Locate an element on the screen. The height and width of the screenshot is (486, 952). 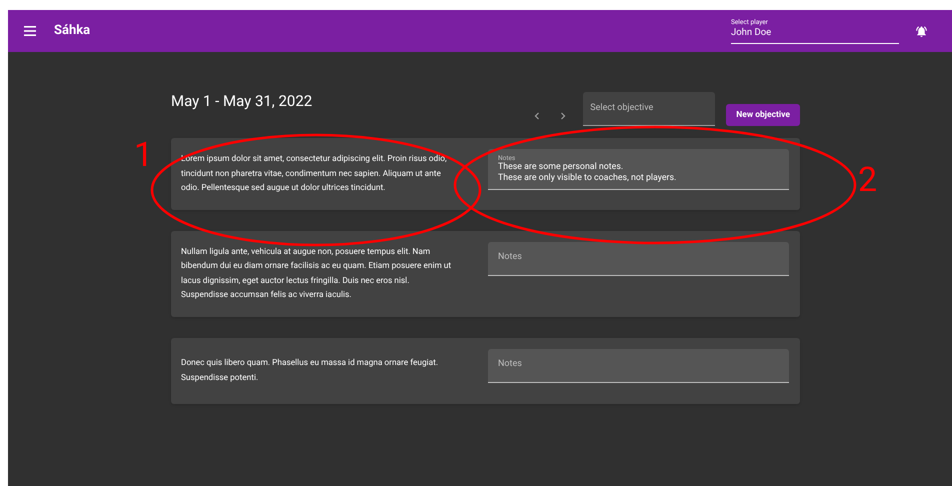
objective-text: Donec quis libero quam. Phasellus eu massa id magna ornare feugiat. Suspendisse potenti. is located at coordinates (310, 370).